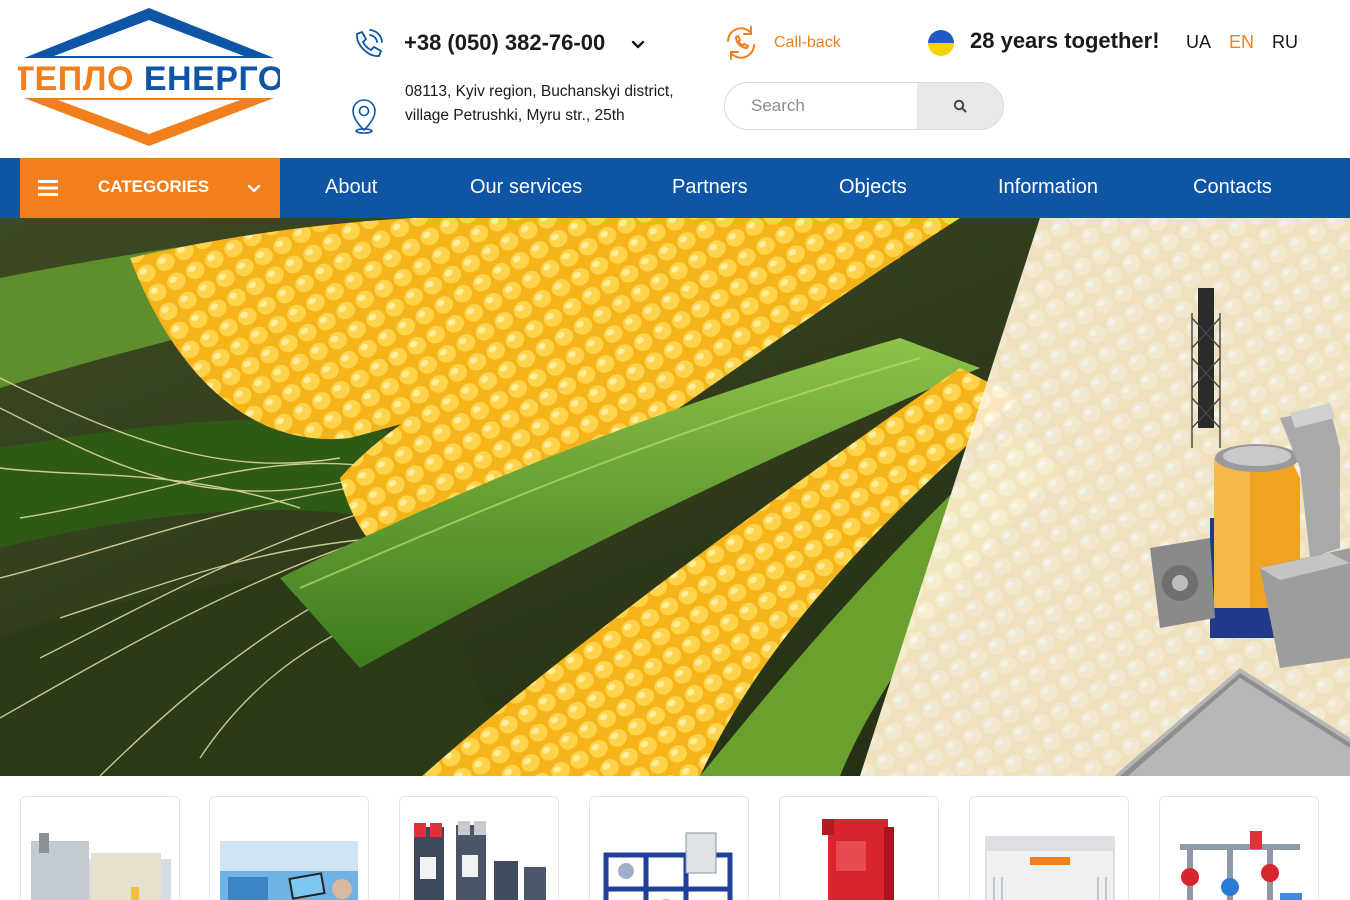 This screenshot has width=1350, height=900. What do you see at coordinates (1198, 42) in the screenshot?
I see `lang-ua: UA` at bounding box center [1198, 42].